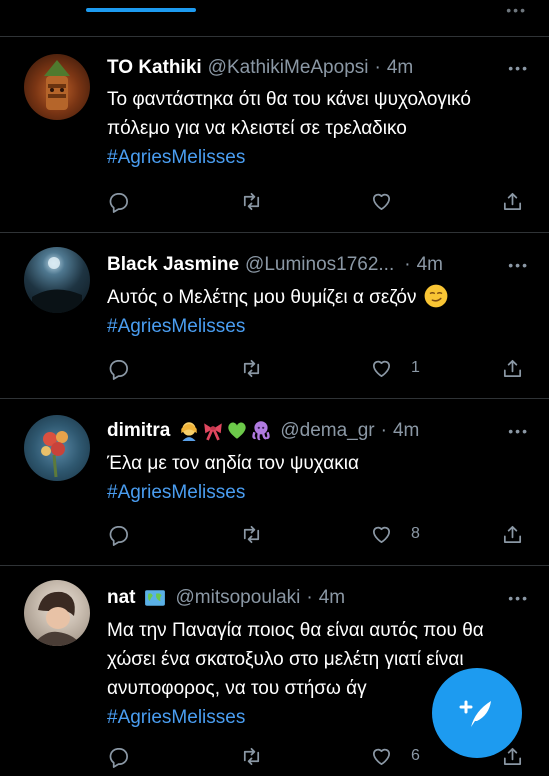  I want to click on like-count: 1, so click(415, 367).